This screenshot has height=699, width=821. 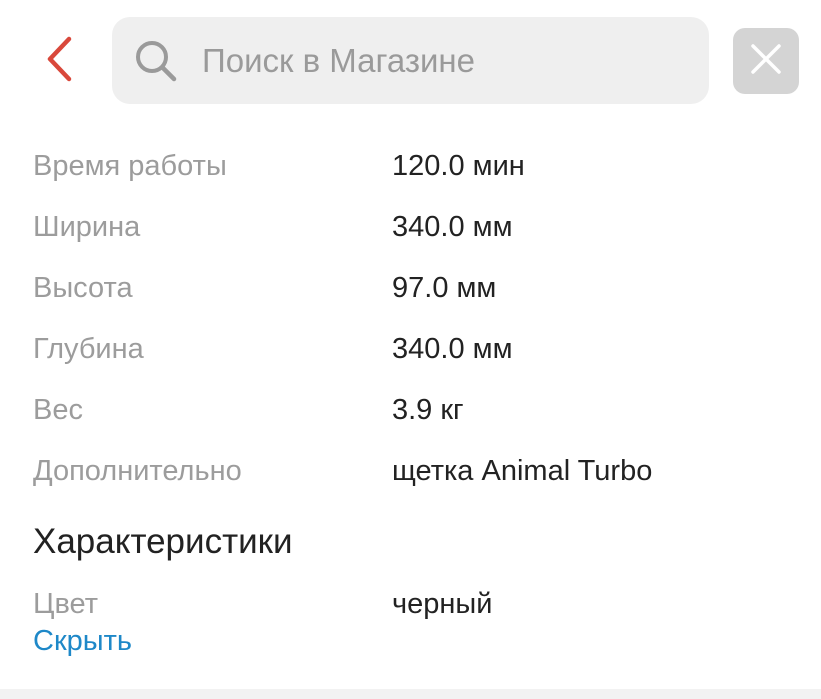 What do you see at coordinates (87, 227) in the screenshot?
I see `spec-label: Ширина` at bounding box center [87, 227].